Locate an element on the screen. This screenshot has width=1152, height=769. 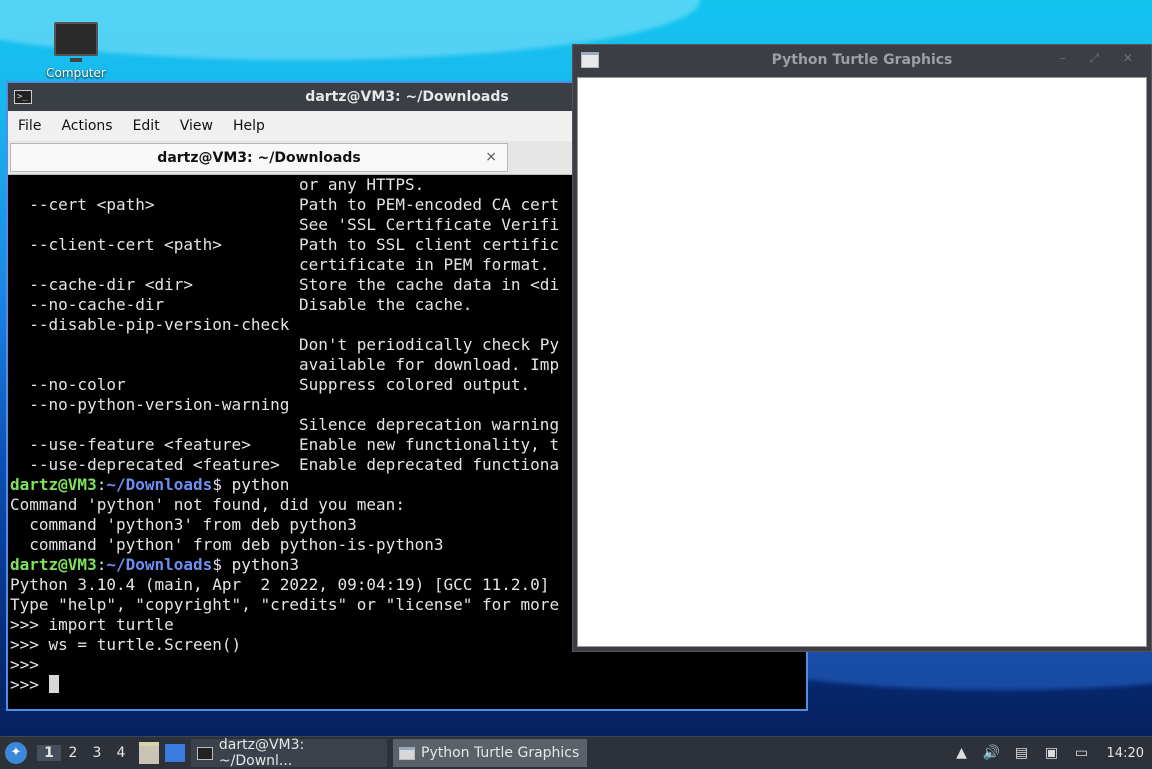
volume-icon: 🔊 is located at coordinates (992, 753).